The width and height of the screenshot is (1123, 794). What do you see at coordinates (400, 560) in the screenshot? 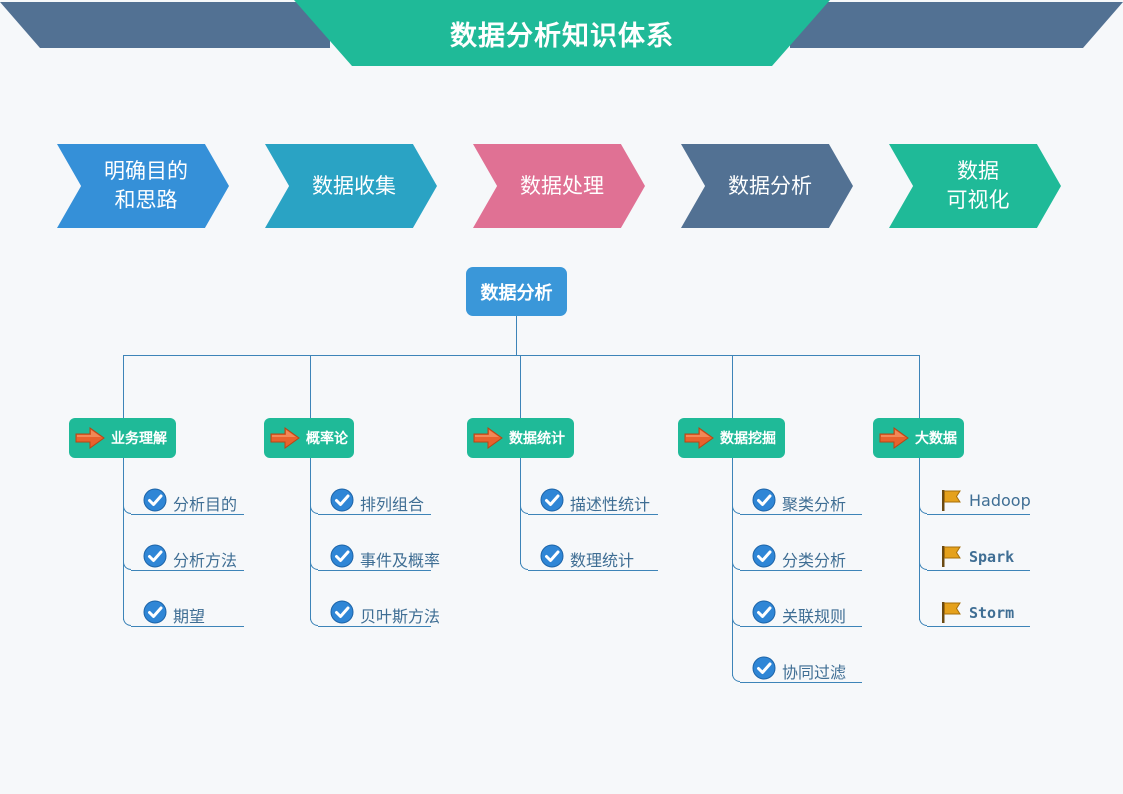
I see `leaf-label: 事件及概率` at bounding box center [400, 560].